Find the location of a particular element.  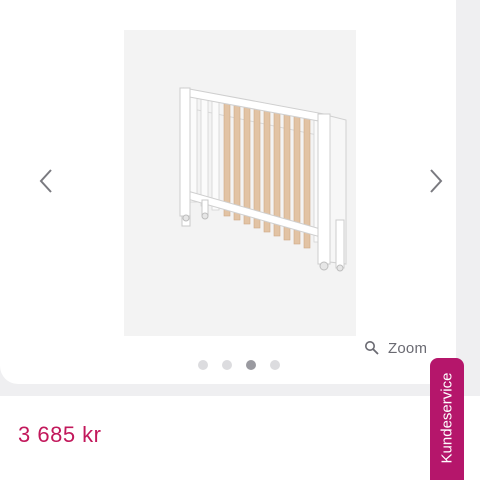

crib-illustration is located at coordinates (263, 179).